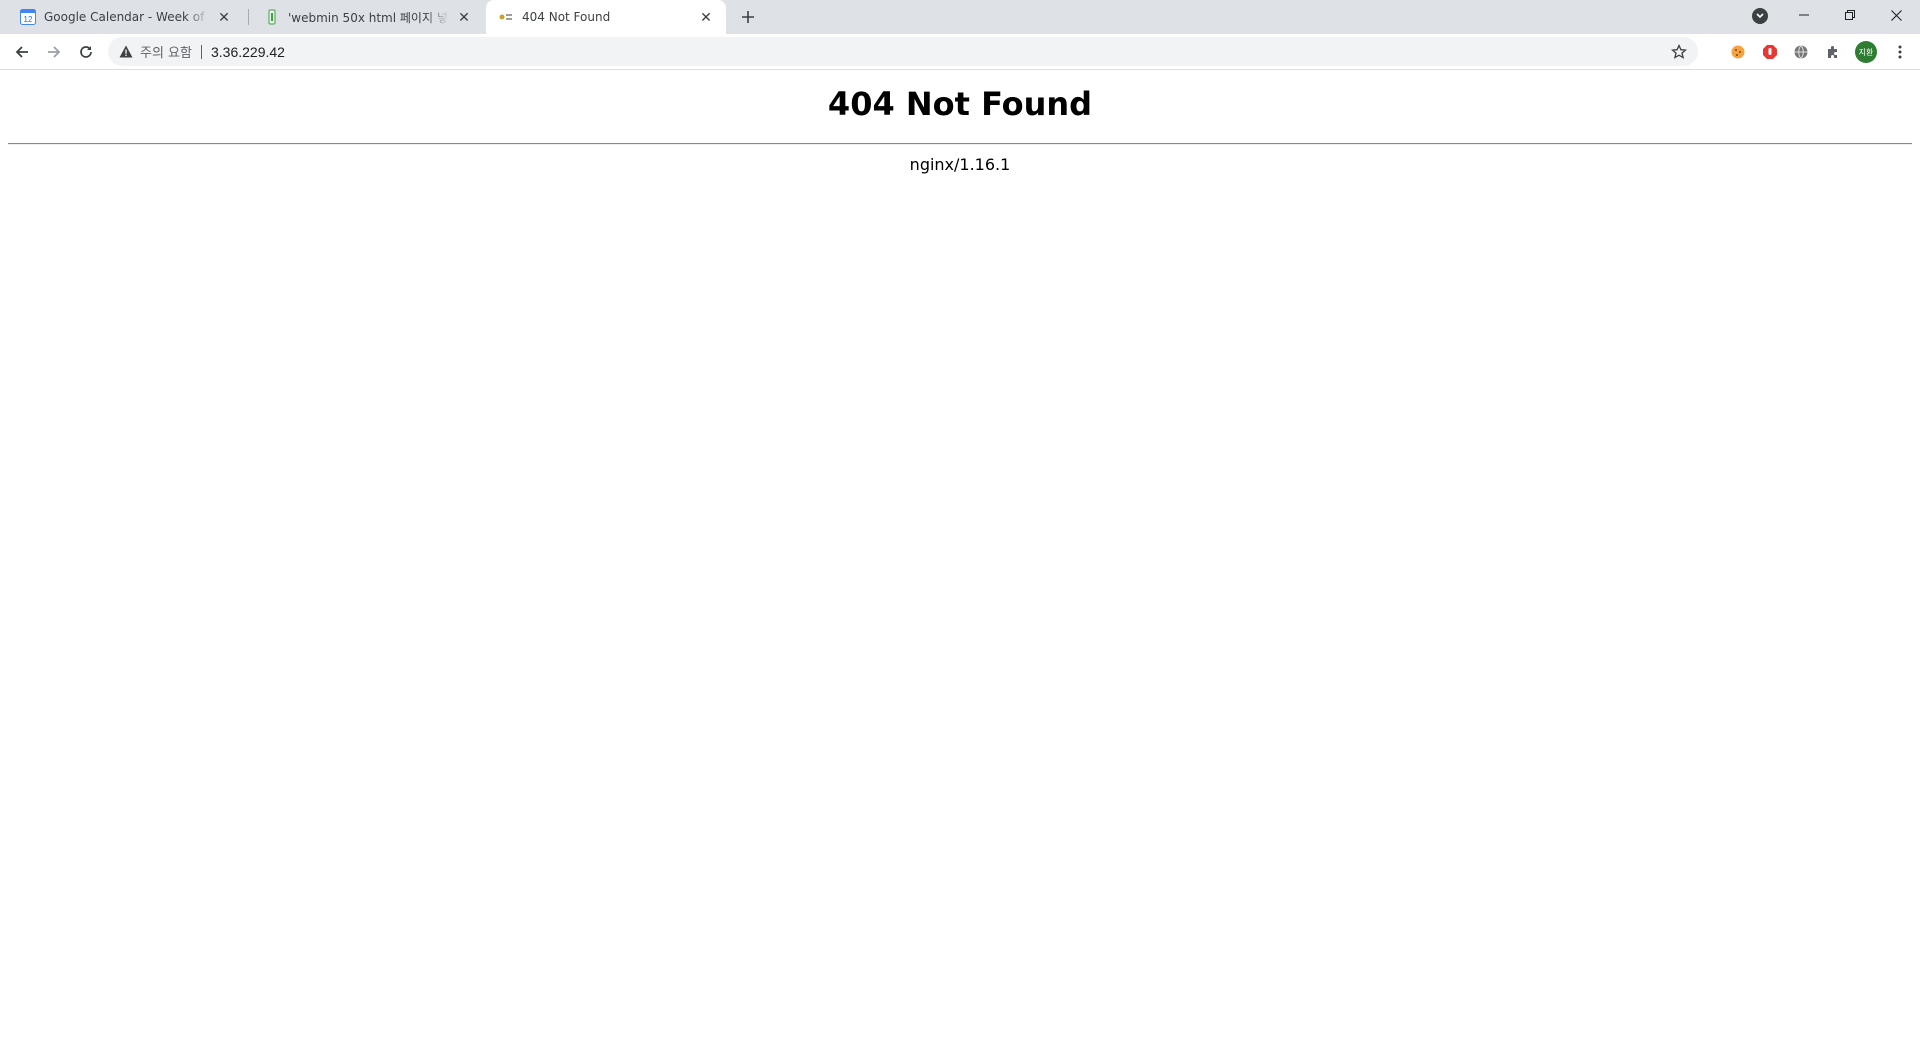 The width and height of the screenshot is (1920, 1040). I want to click on browser-toolbar: 주의 요함 3.36.229.42 지환, so click(960, 52).